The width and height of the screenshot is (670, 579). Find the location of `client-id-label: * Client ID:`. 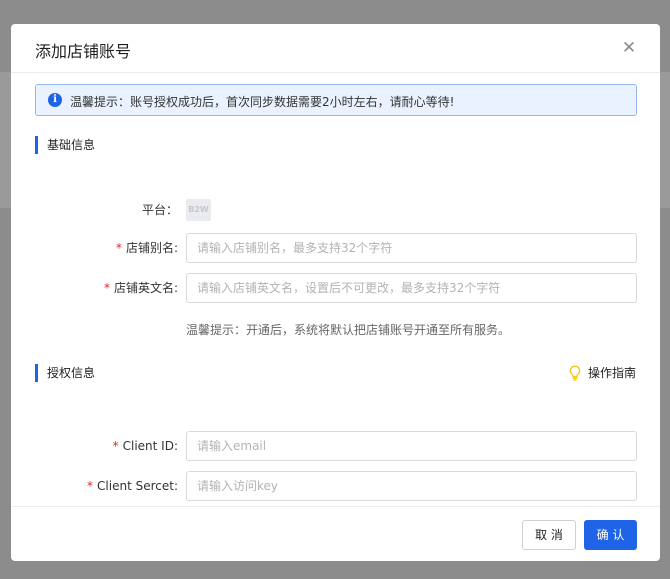

client-id-label: * Client ID: is located at coordinates (94, 446).